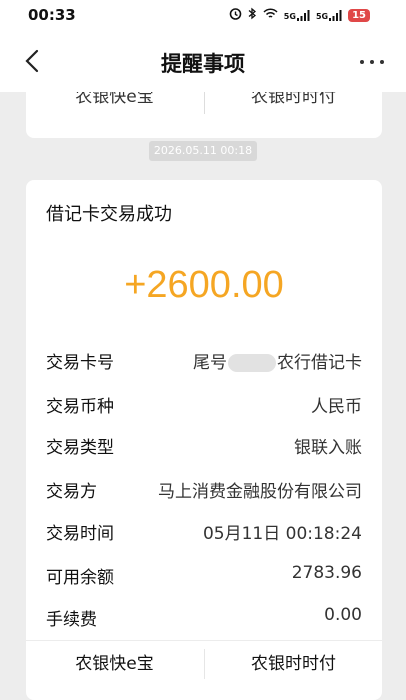 The width and height of the screenshot is (406, 700). I want to click on previous-message-card: 农银快e宝 农银时时付, so click(204, 115).